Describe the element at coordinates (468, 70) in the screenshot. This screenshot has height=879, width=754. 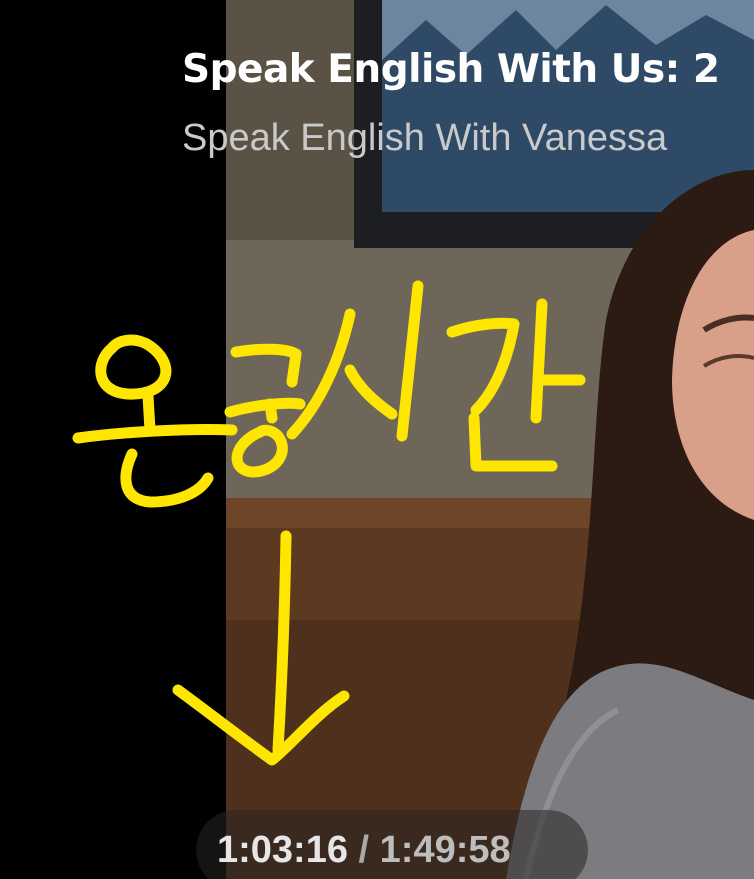
I see `video-title: Speak English With Us: 2` at that location.